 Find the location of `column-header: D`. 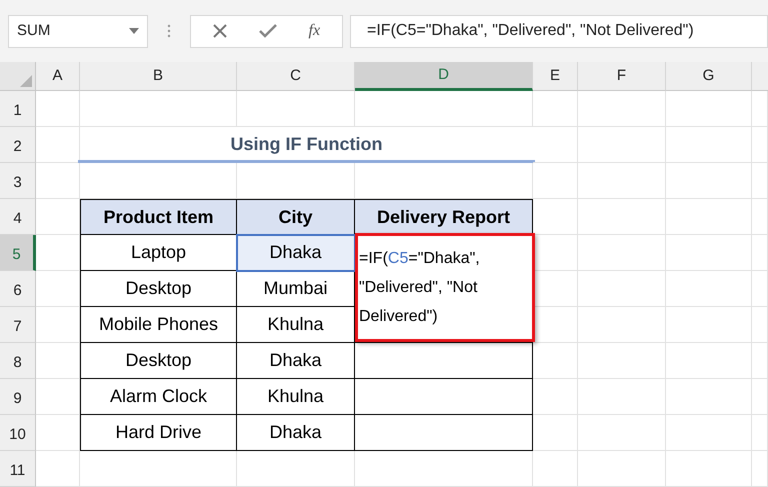

column-header: D is located at coordinates (444, 76).